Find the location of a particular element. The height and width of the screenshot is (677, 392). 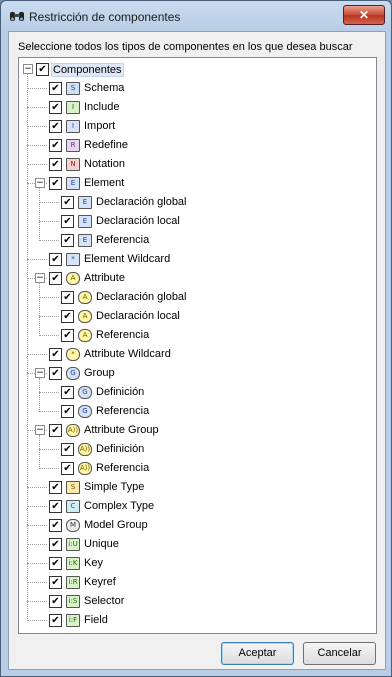

tree-row: ✔ i:S Selector is located at coordinates (197, 601).